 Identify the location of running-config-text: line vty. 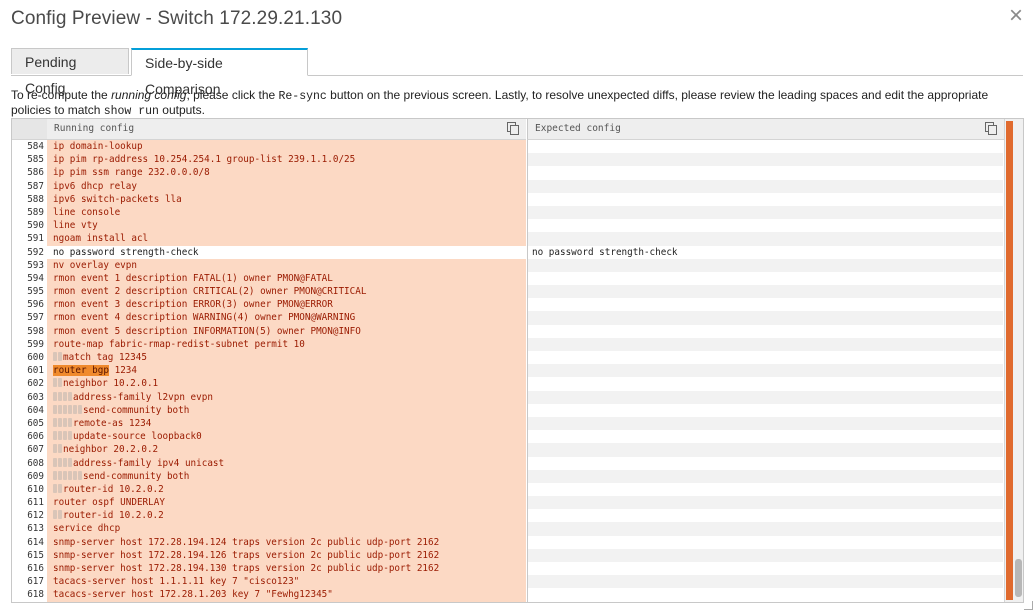
(75, 226).